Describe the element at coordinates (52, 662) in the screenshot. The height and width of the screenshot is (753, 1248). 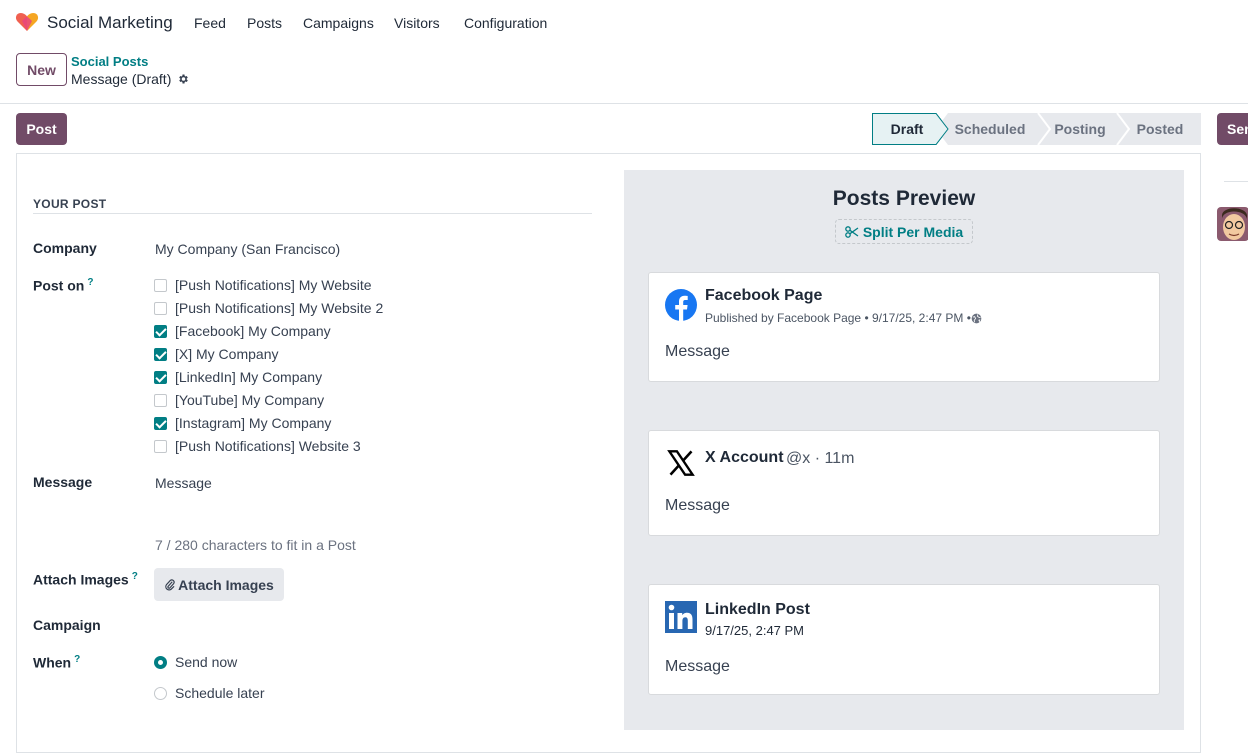
I see `when-label-text: When` at that location.